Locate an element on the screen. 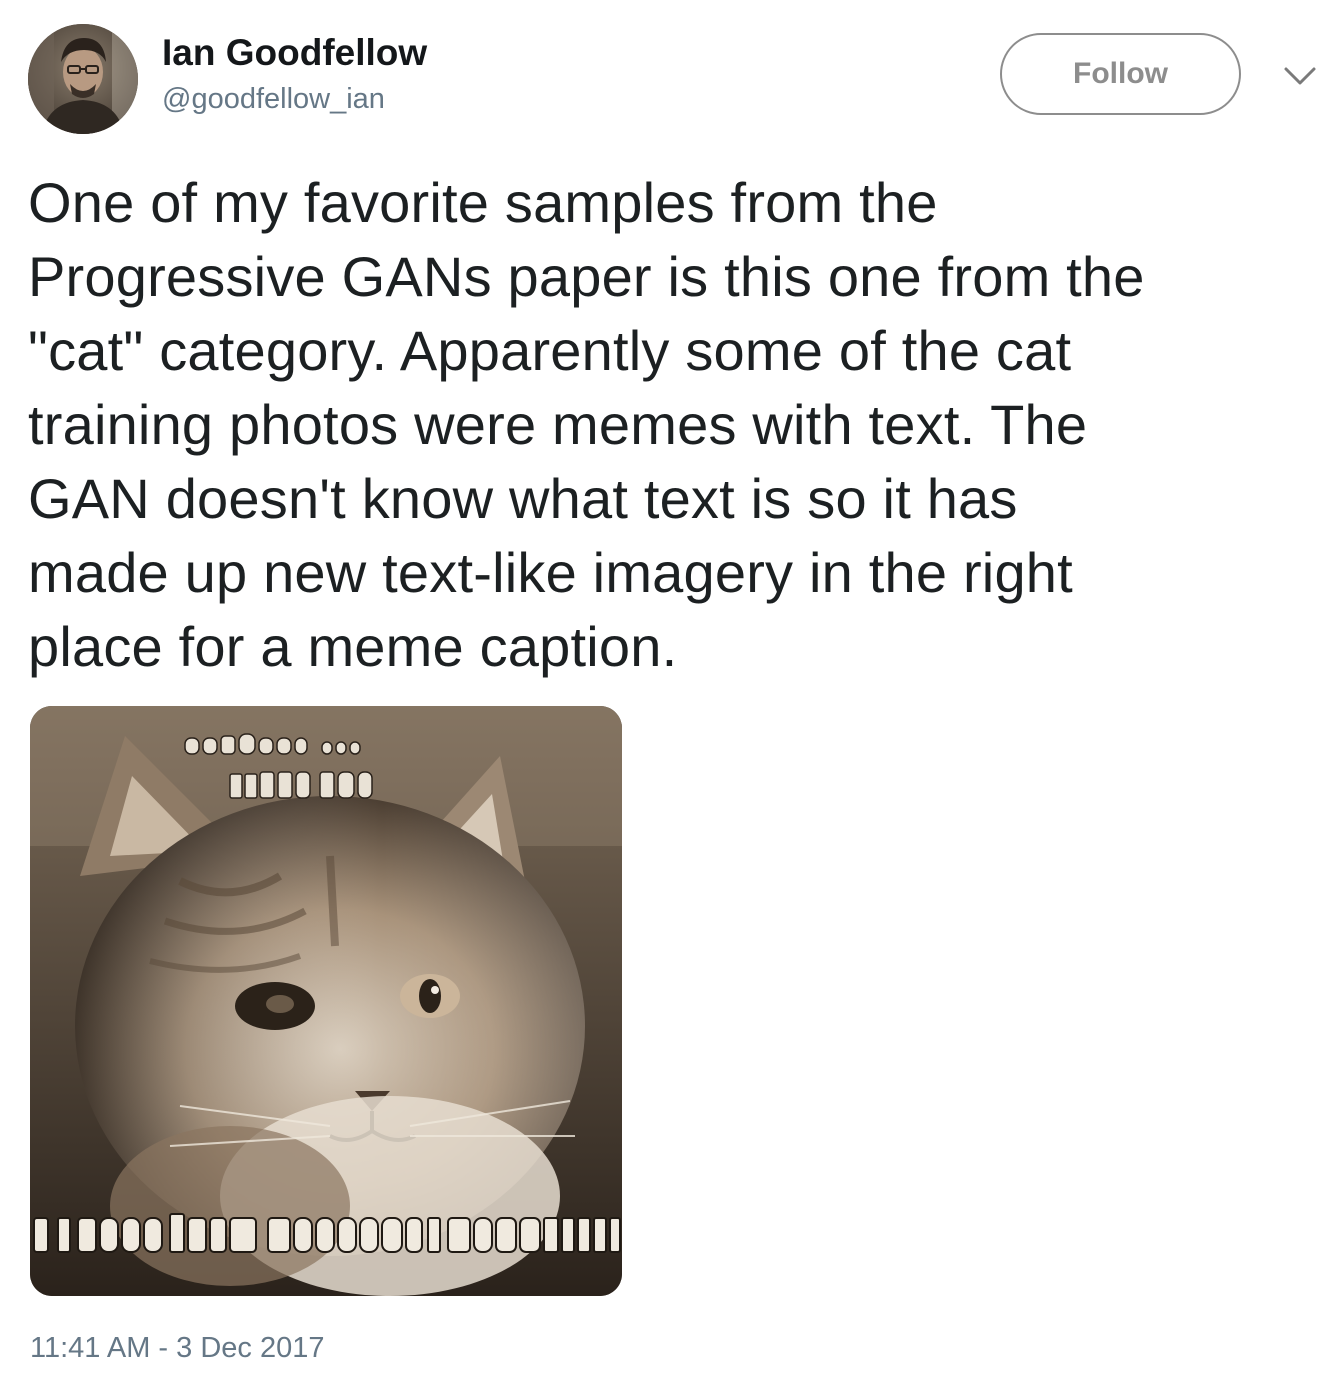  avatar is located at coordinates (83, 79).